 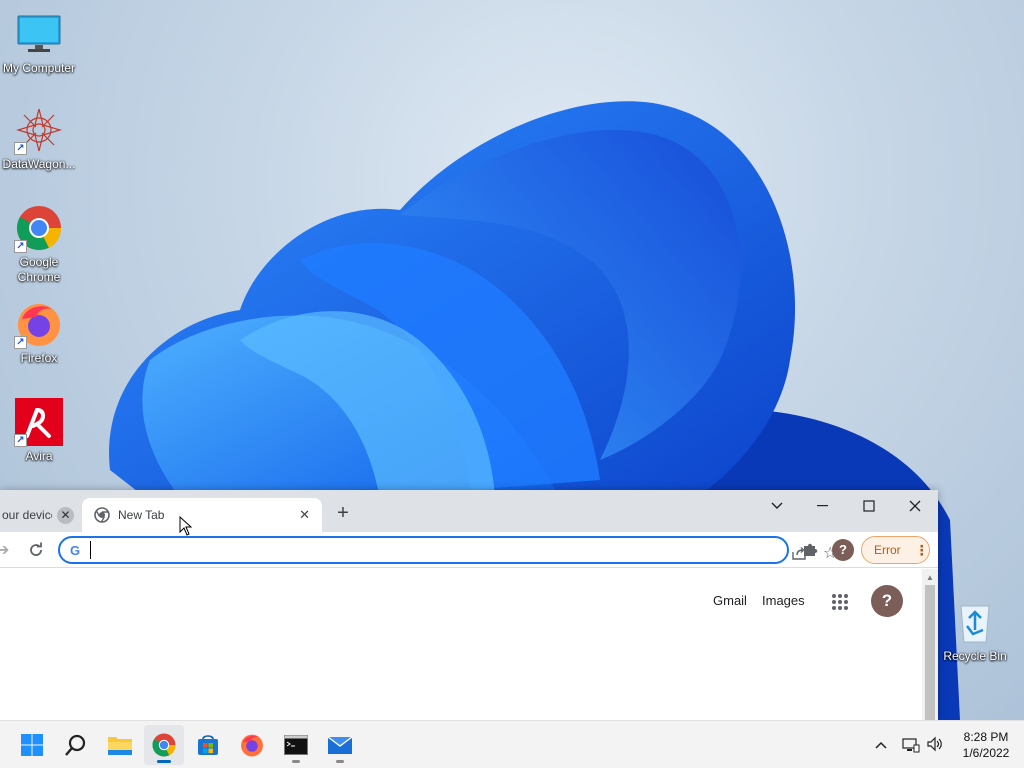 I want to click on taskbar: 8:28 PM 1/6/2022, so click(x=512, y=744).